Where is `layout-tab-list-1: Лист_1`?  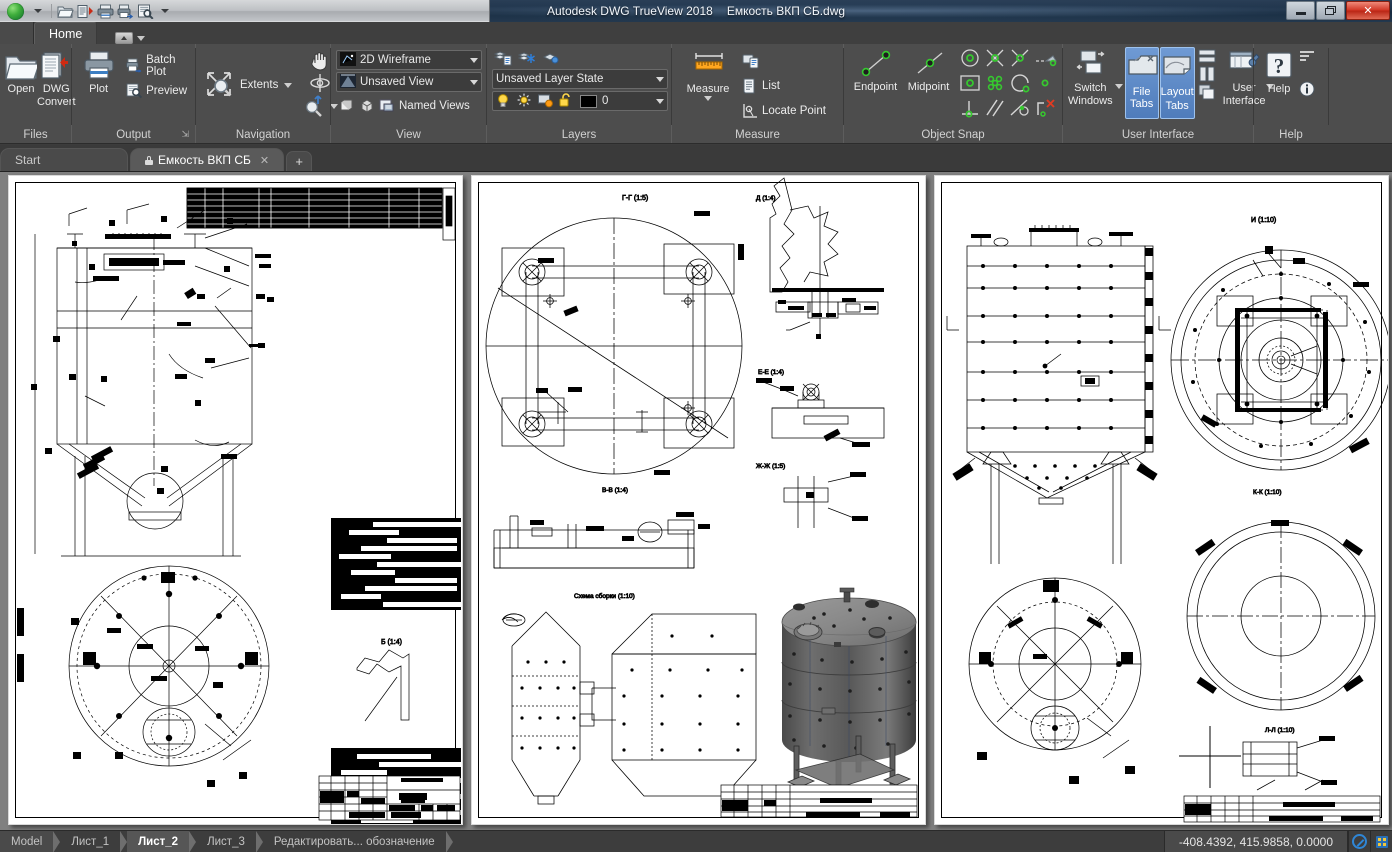 layout-tab-list-1: Лист_1 is located at coordinates (90, 841).